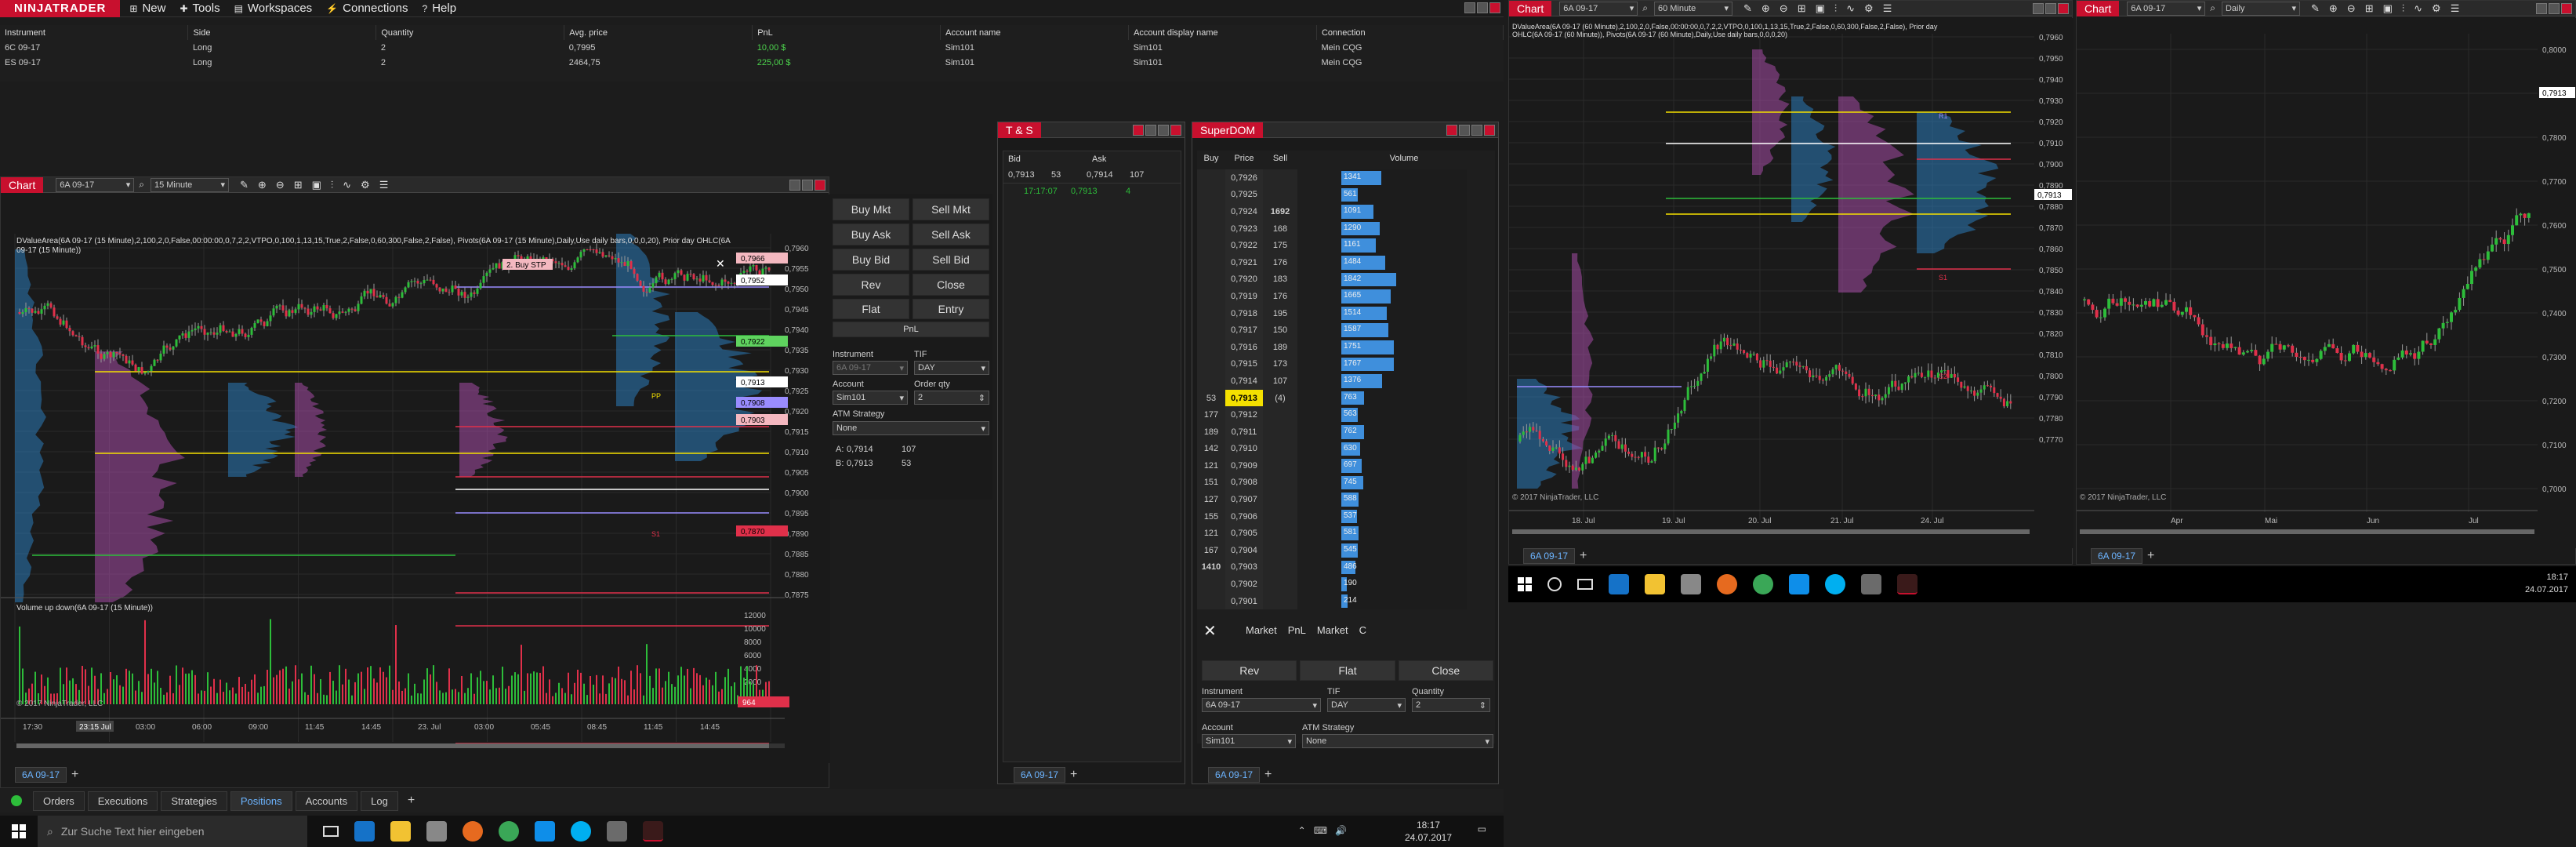 The image size is (2576, 847). I want to click on dom-buy-cell: 53, so click(1211, 398).